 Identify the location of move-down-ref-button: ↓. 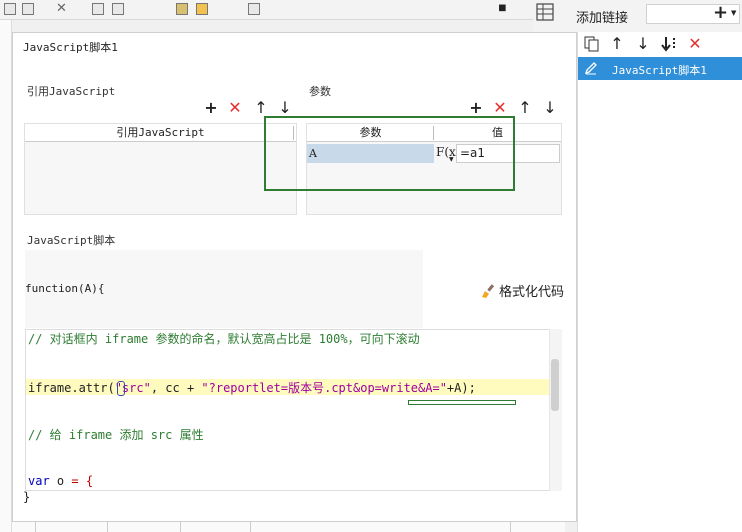
(285, 108).